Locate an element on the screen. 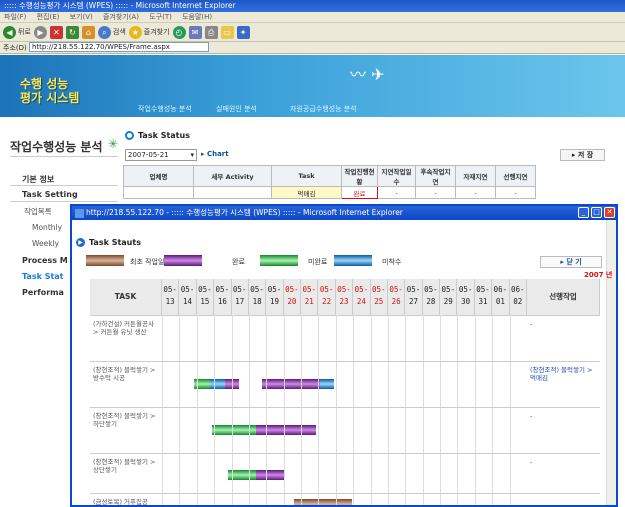 Image resolution: width=625 pixels, height=507 pixels. date-header-cell: 05- 18 is located at coordinates (257, 297).